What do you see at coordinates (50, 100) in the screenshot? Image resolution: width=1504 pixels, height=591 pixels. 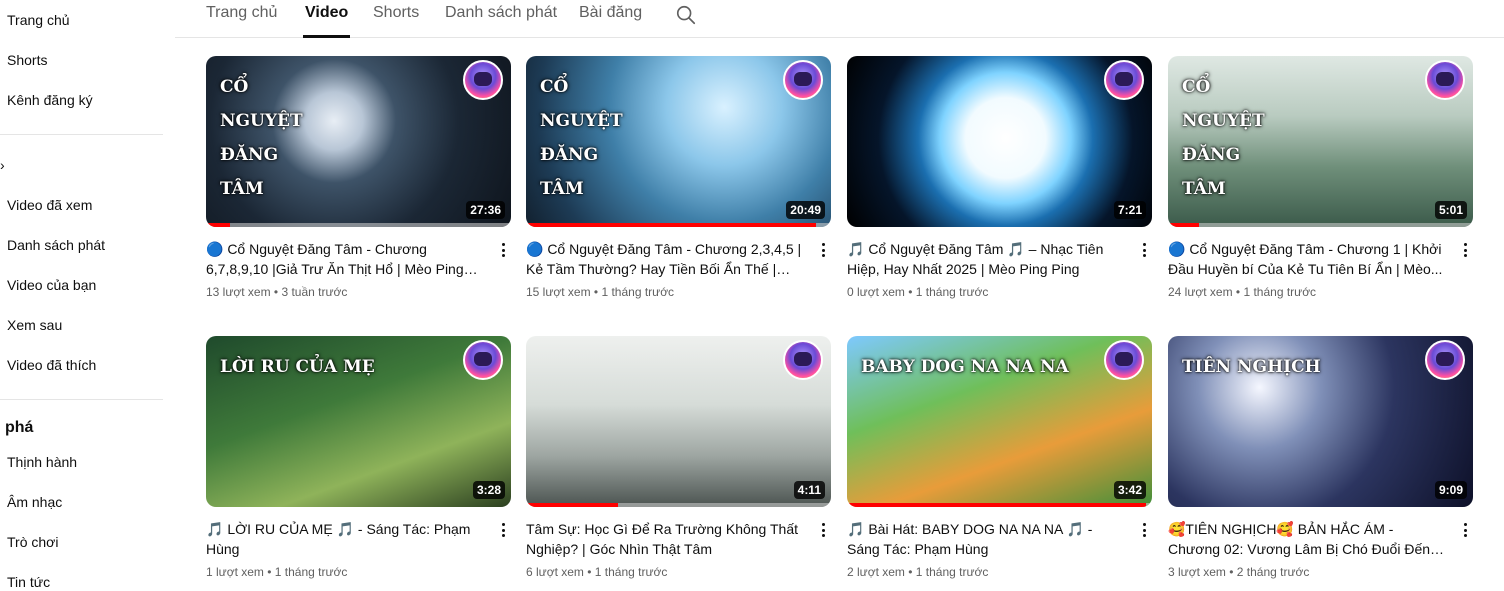 I see `sidebar-item-subscriptions: Kênh đăng ký` at bounding box center [50, 100].